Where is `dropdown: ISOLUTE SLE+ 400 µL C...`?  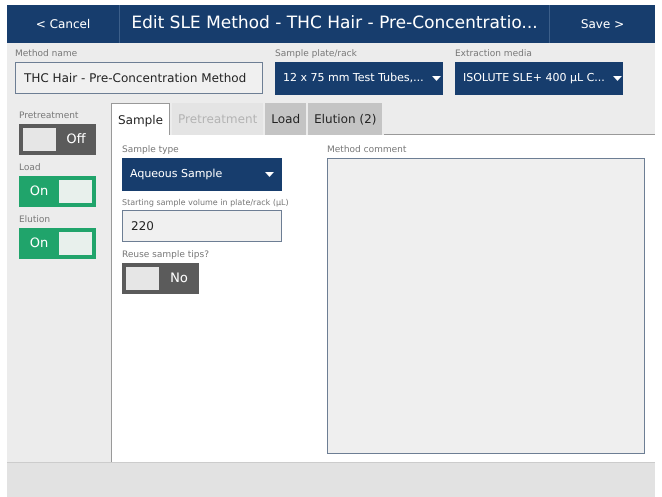 dropdown: ISOLUTE SLE+ 400 µL C... is located at coordinates (539, 78).